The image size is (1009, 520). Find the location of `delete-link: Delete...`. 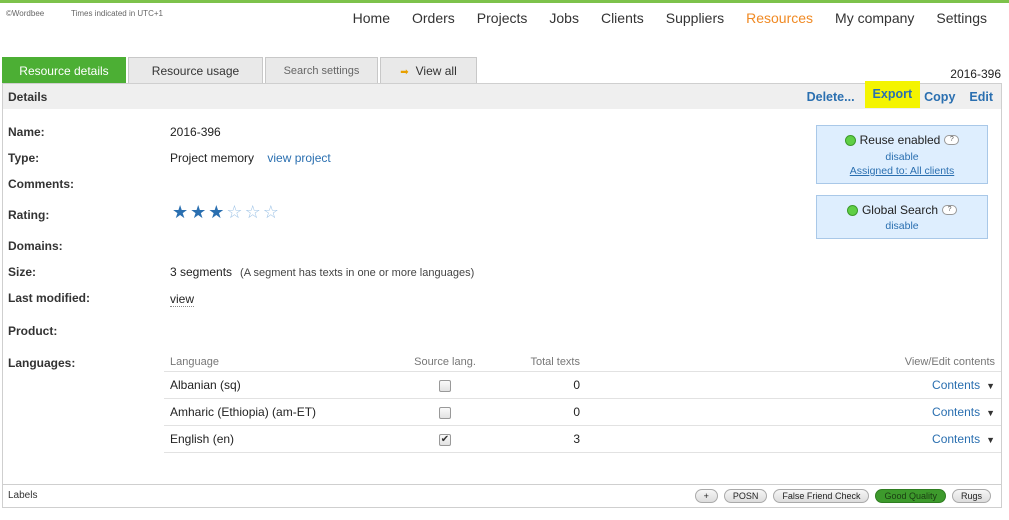

delete-link: Delete... is located at coordinates (831, 97).